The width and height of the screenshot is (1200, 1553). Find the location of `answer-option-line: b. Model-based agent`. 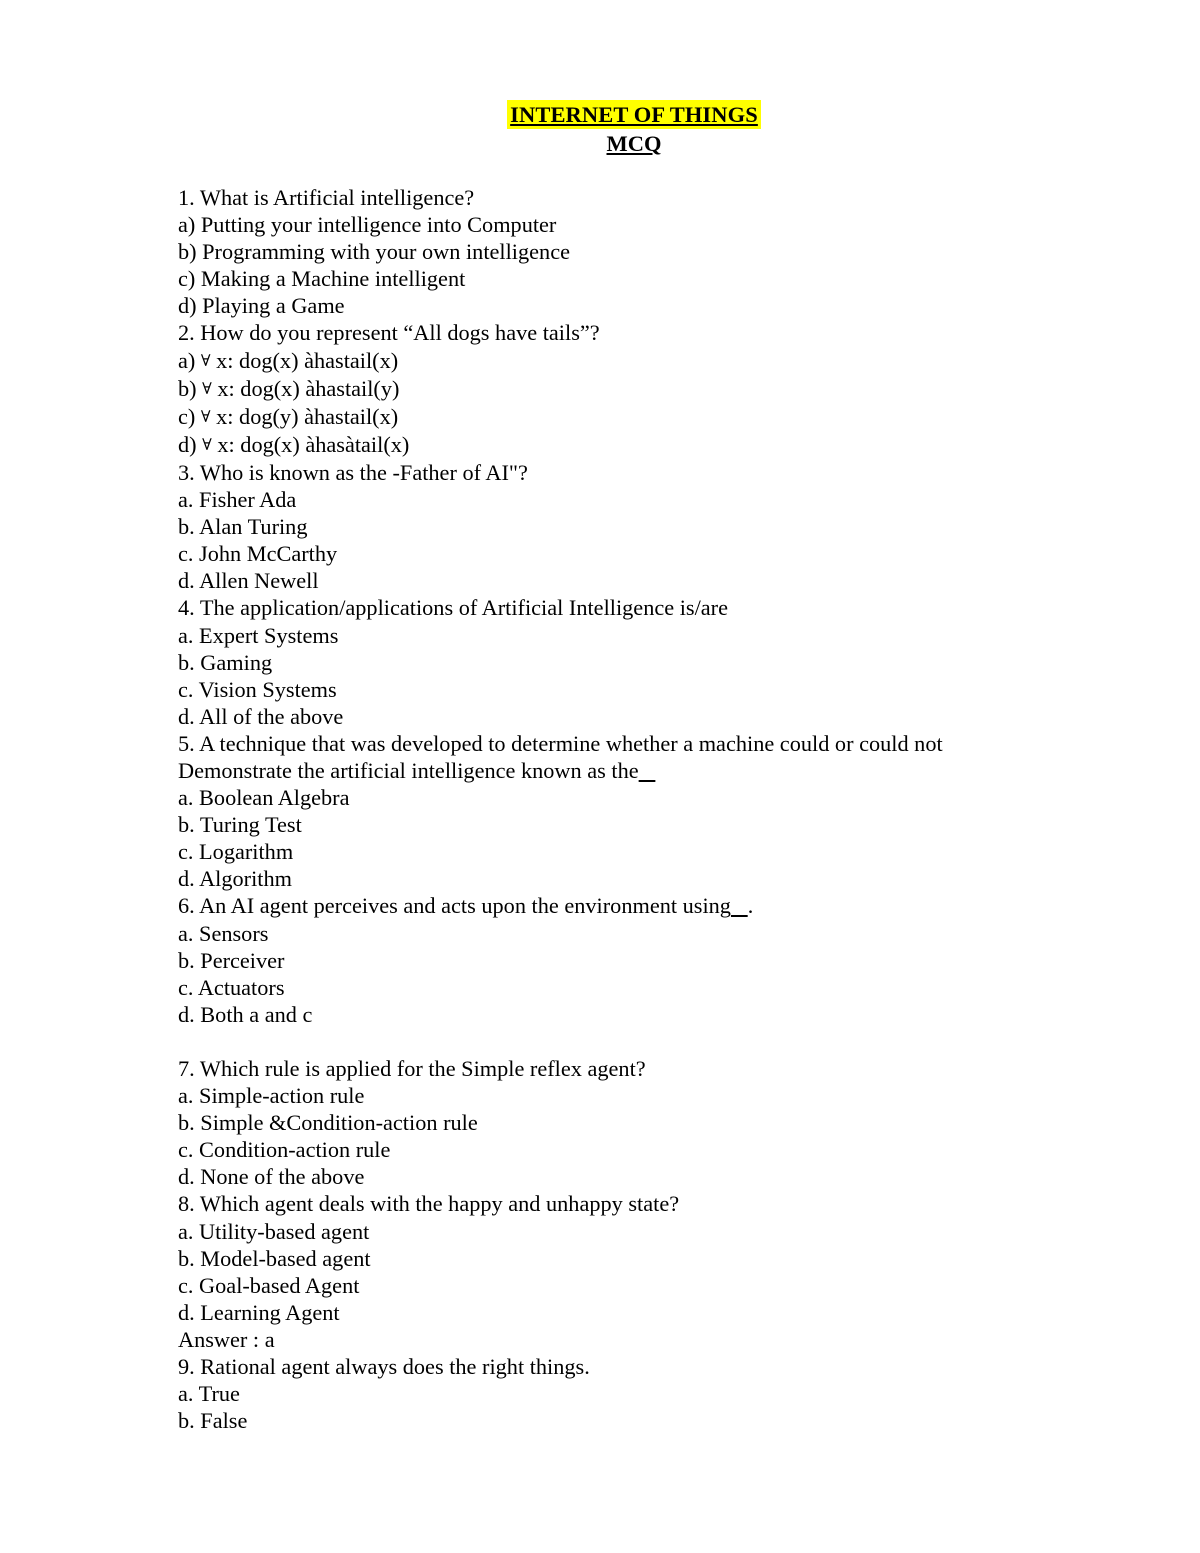

answer-option-line: b. Model-based agent is located at coordinates (274, 1258).